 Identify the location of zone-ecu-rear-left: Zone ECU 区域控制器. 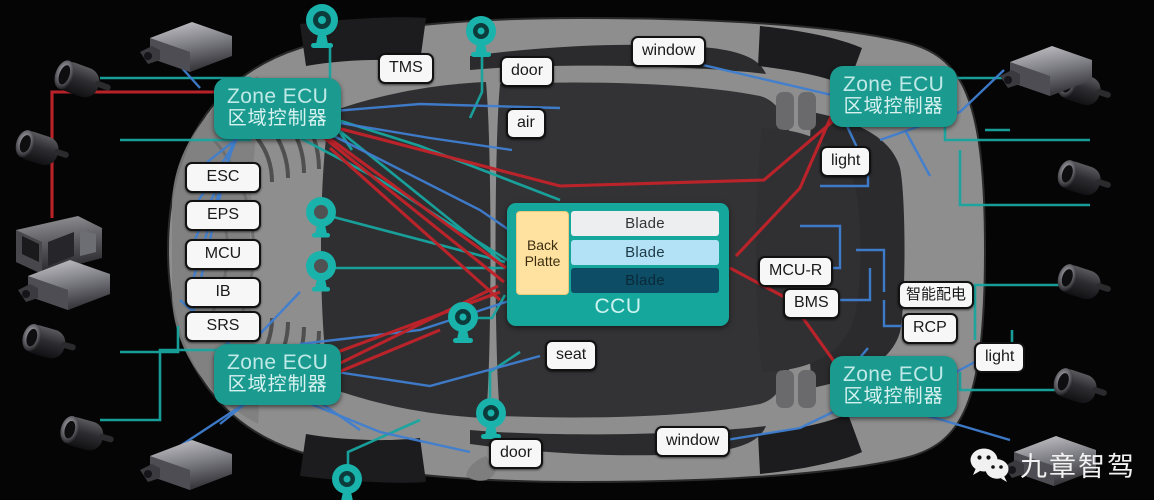
(278, 374).